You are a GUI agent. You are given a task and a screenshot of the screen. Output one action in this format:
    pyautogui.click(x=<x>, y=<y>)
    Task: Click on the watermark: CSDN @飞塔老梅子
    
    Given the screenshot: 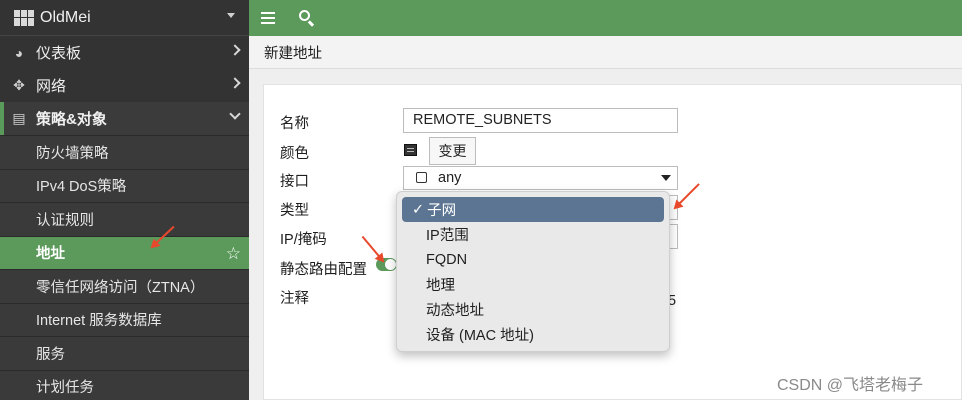 What is the action you would take?
    pyautogui.click(x=850, y=385)
    